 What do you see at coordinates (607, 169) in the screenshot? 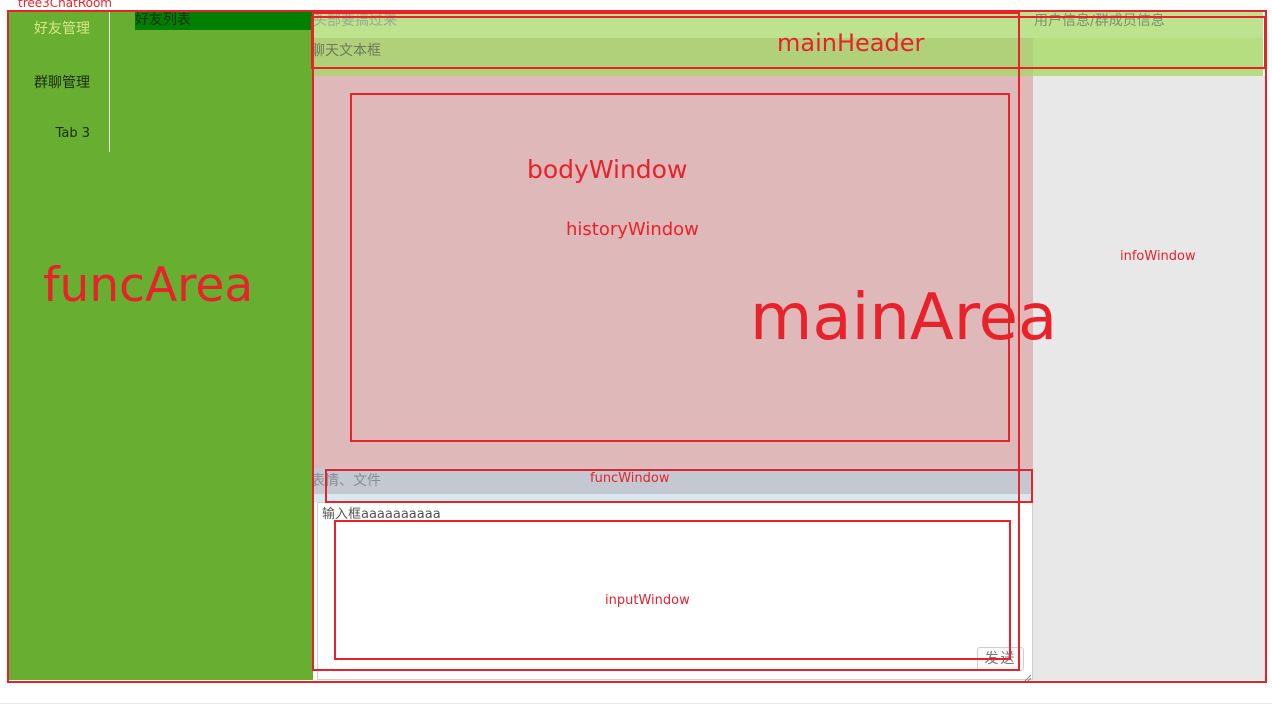
I see `body-window-annotation: bodyWindow` at bounding box center [607, 169].